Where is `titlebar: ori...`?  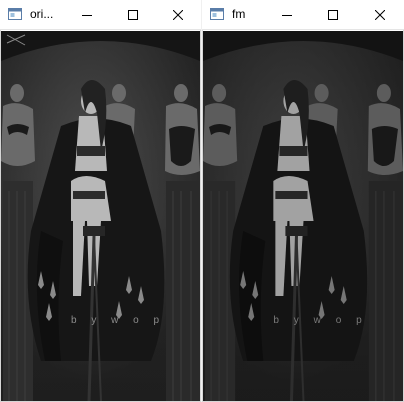 titlebar: ori... is located at coordinates (100, 15).